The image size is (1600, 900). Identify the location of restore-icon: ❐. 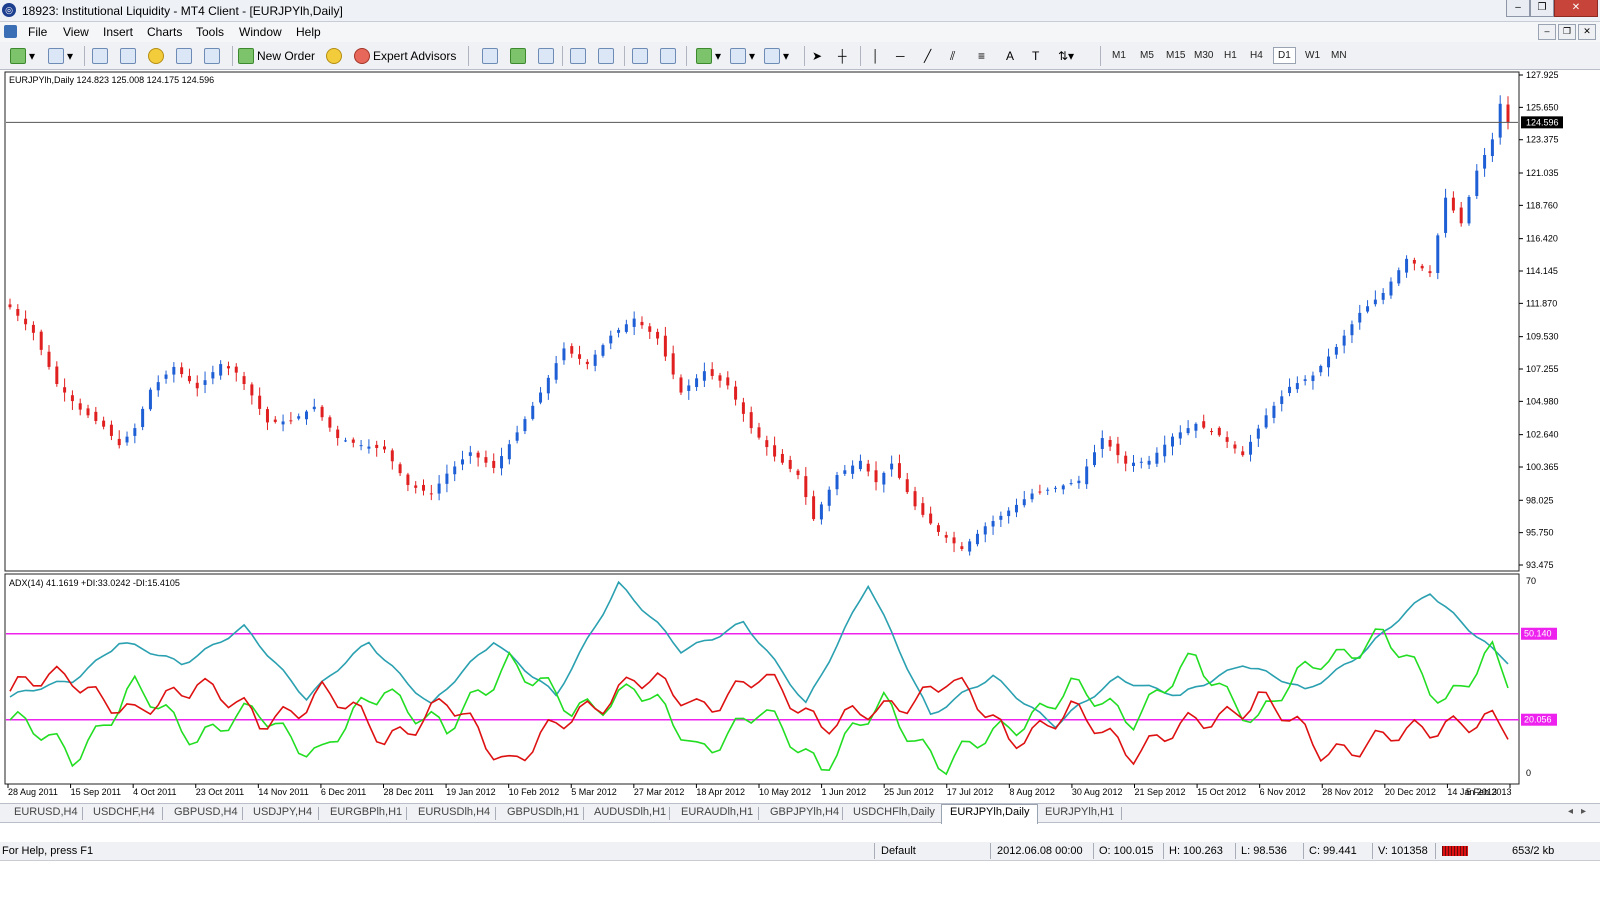
(1542, 8).